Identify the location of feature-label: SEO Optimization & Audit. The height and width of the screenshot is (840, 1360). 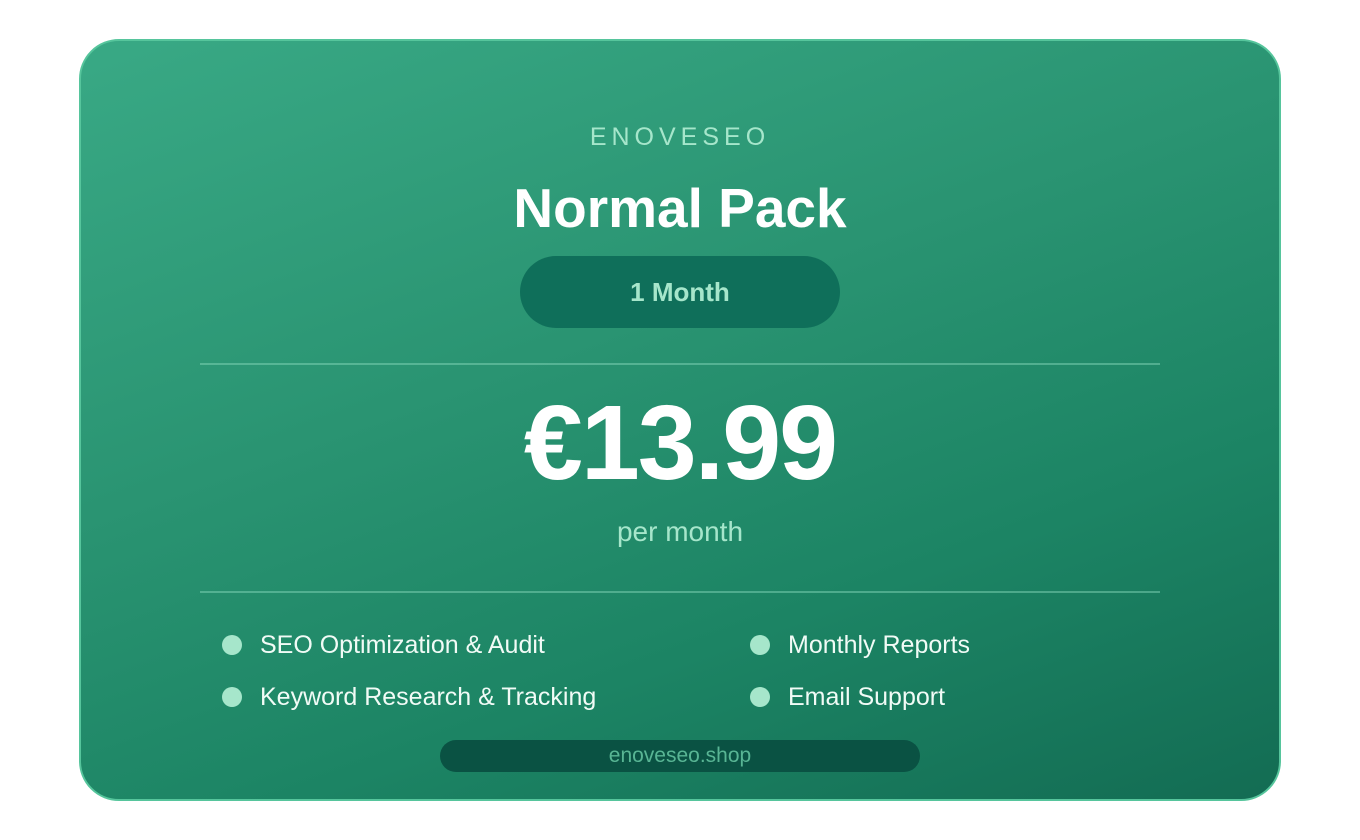
(402, 645).